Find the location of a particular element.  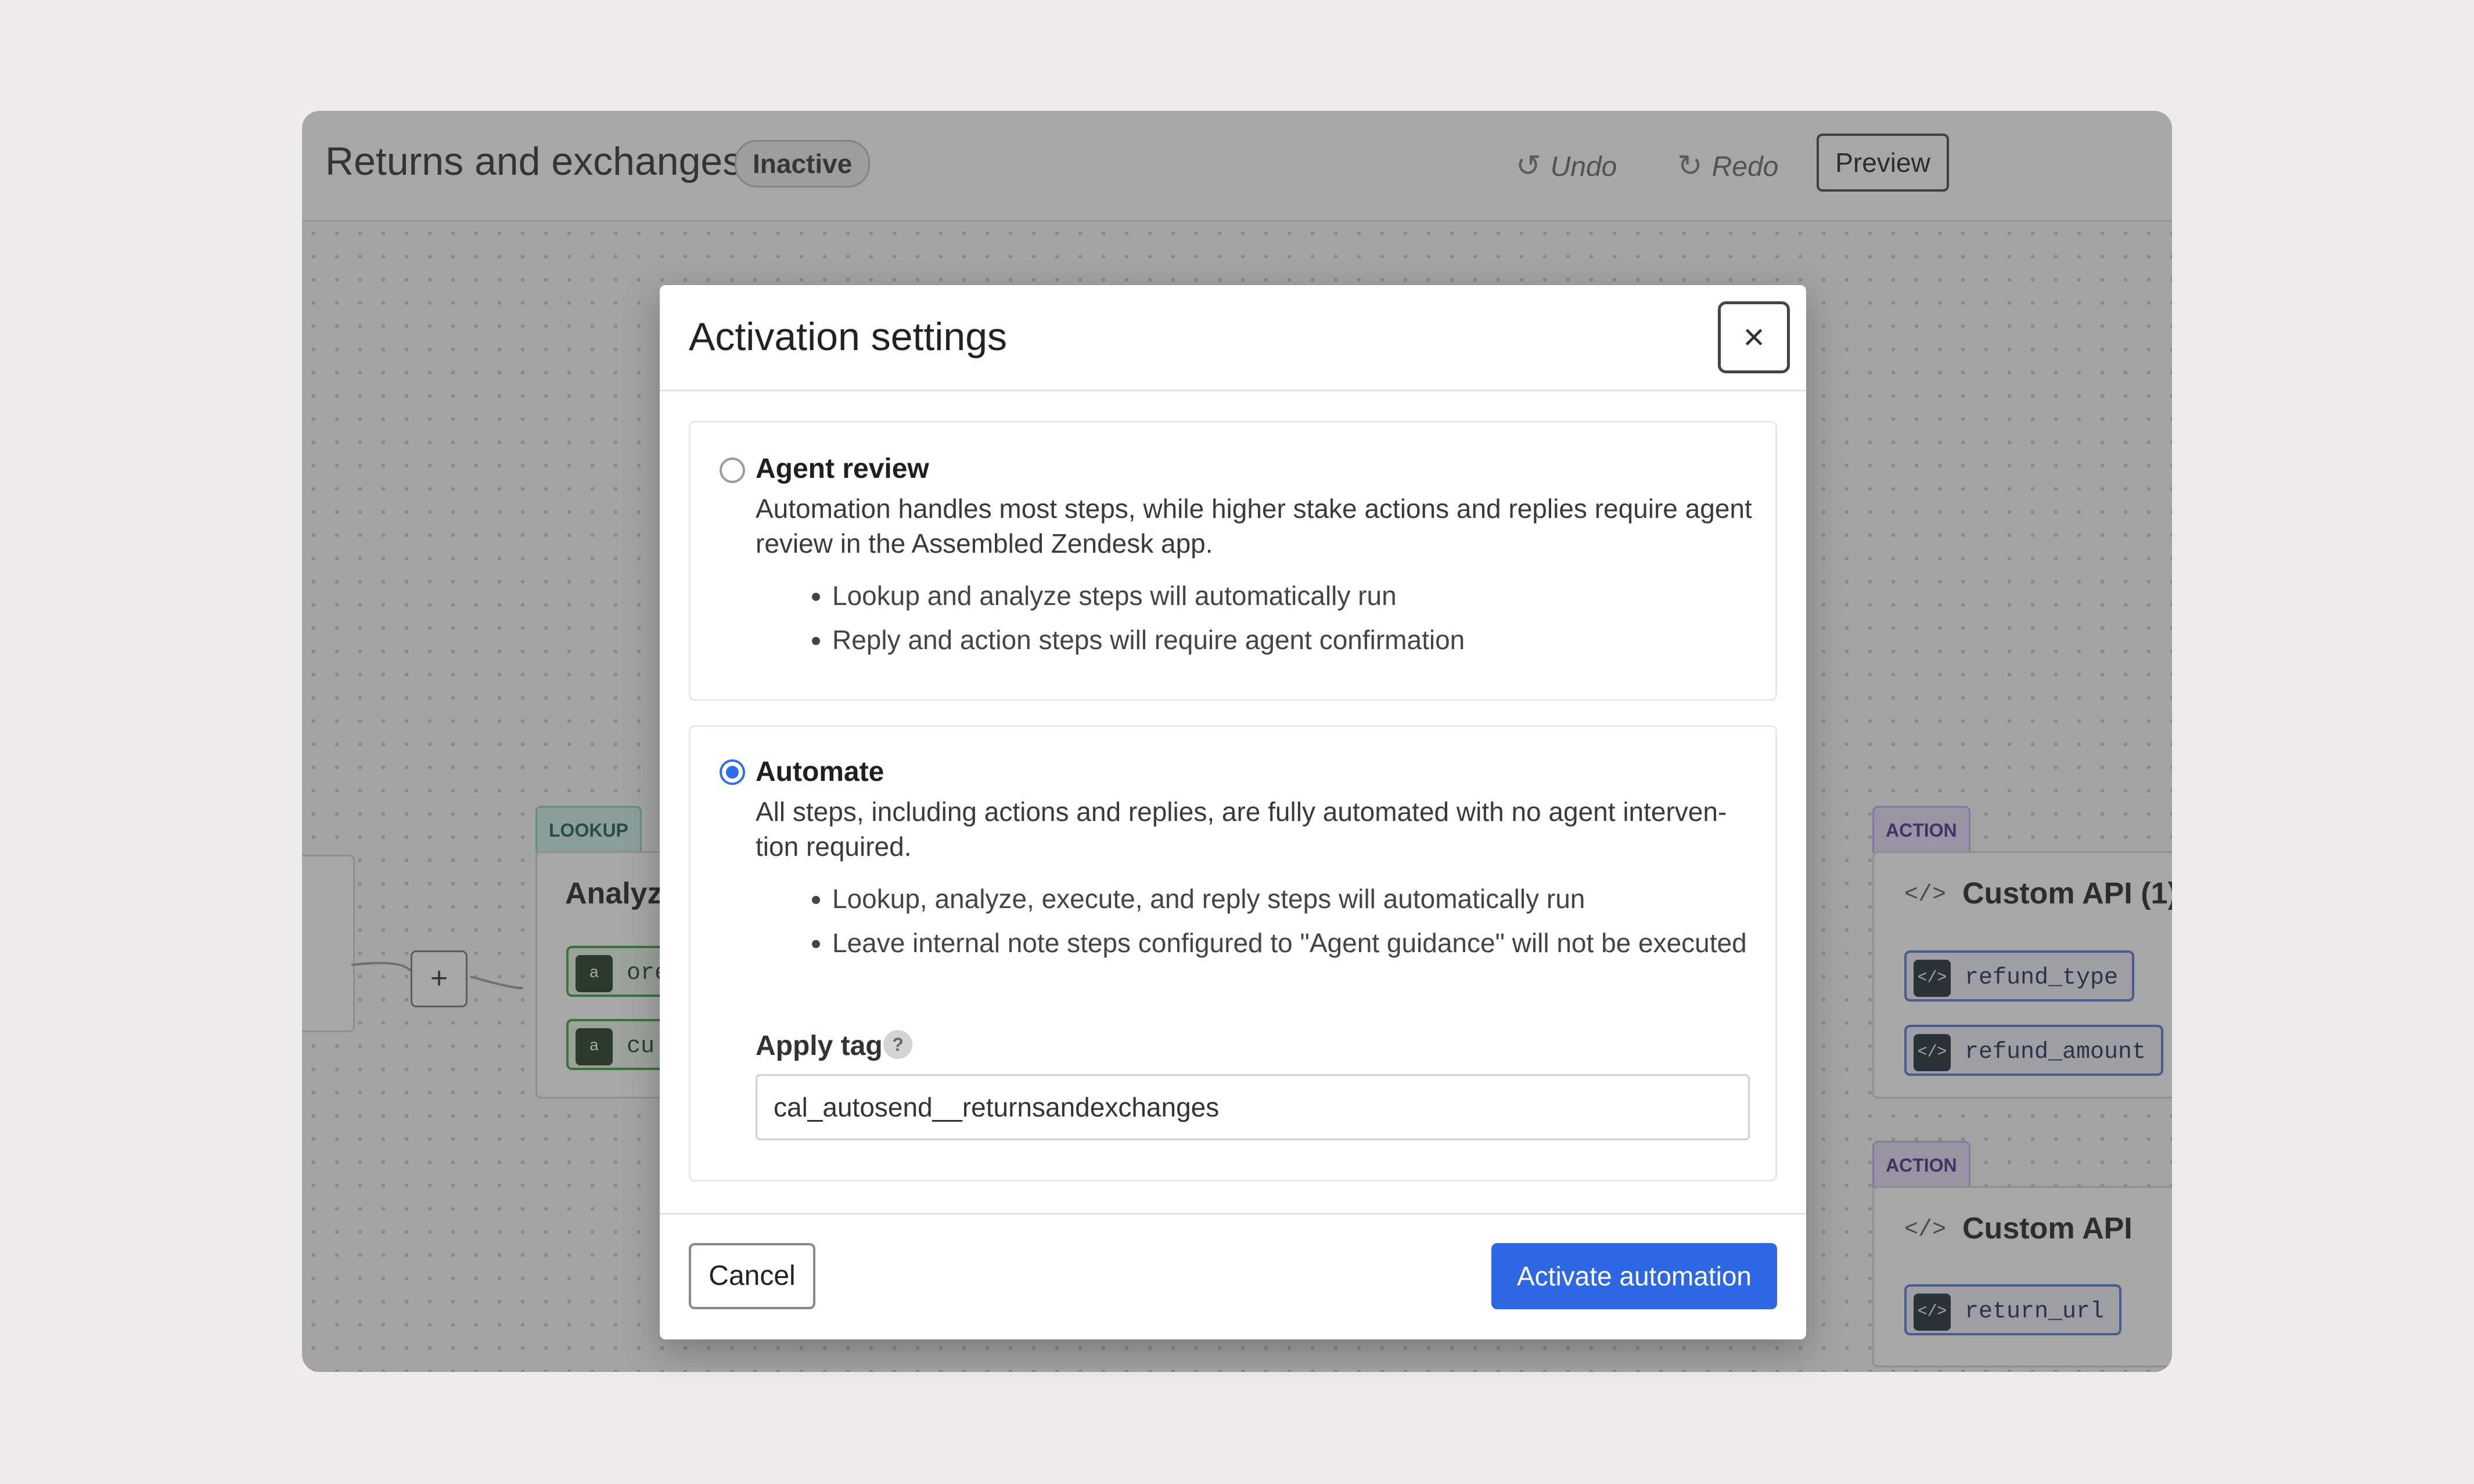

modal-title: Activation settings is located at coordinates (848, 337).